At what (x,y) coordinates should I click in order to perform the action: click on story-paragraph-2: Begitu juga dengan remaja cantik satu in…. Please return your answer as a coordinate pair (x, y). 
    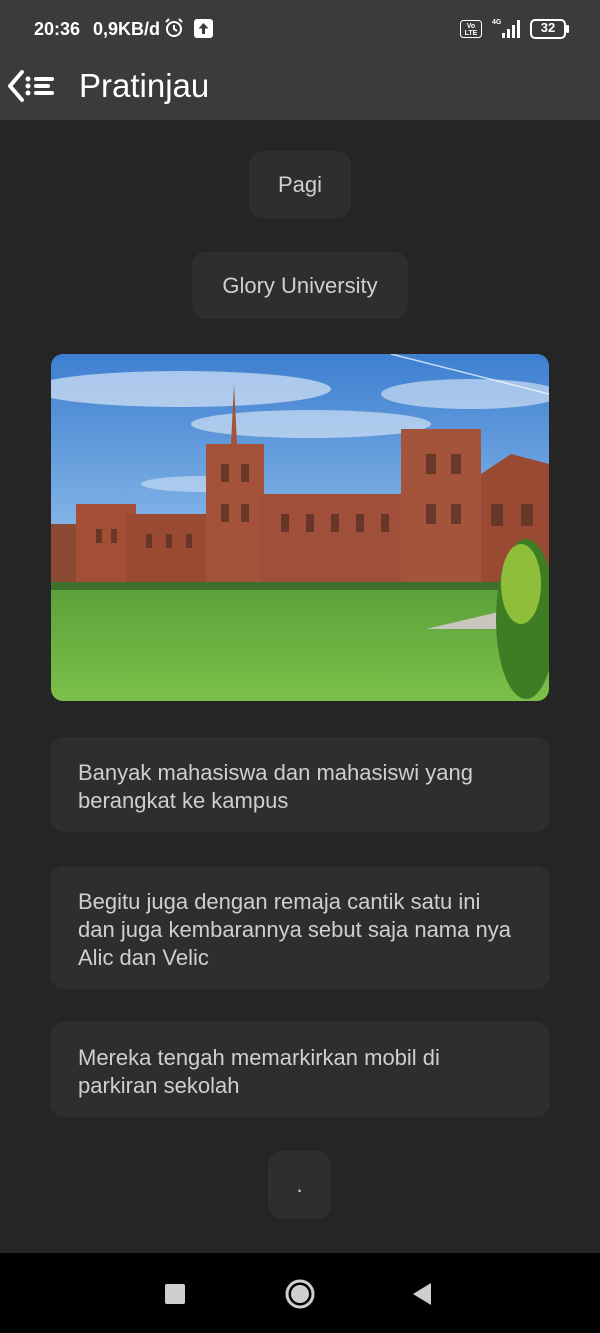
    Looking at the image, I should click on (300, 927).